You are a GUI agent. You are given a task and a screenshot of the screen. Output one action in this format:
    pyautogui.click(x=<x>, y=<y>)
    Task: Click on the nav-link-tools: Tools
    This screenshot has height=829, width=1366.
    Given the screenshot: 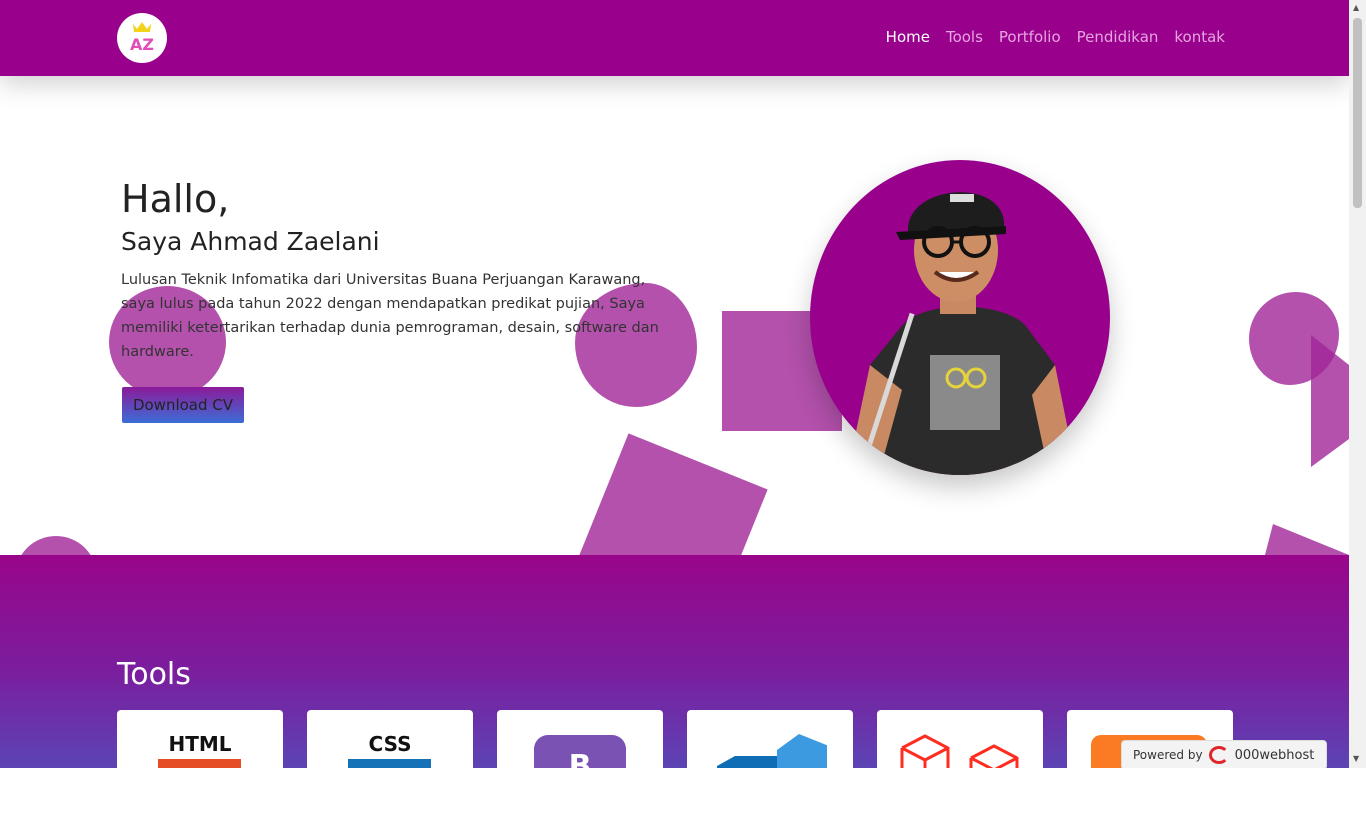 What is the action you would take?
    pyautogui.click(x=964, y=37)
    